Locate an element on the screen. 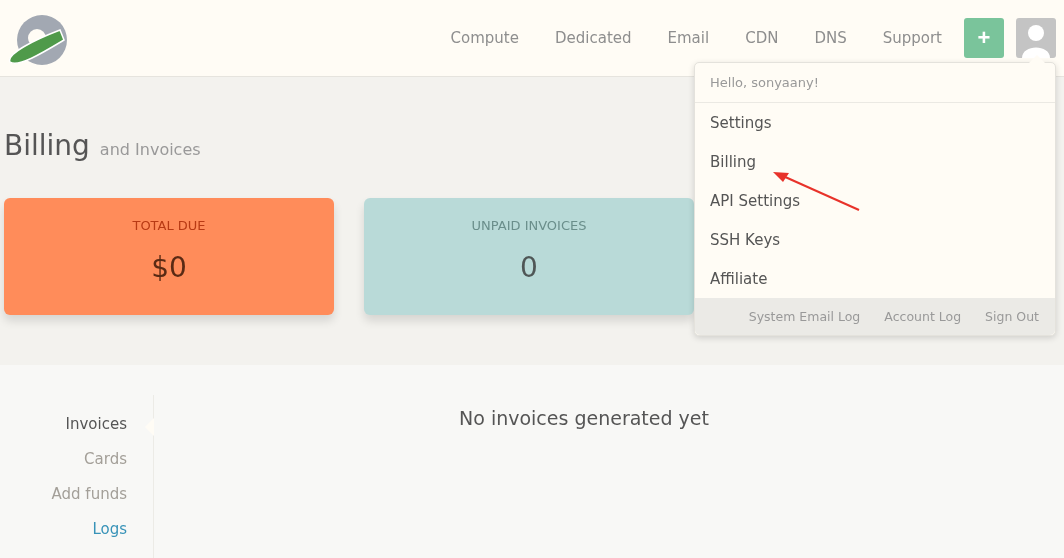  sidebar-item: Logs is located at coordinates (109, 529).